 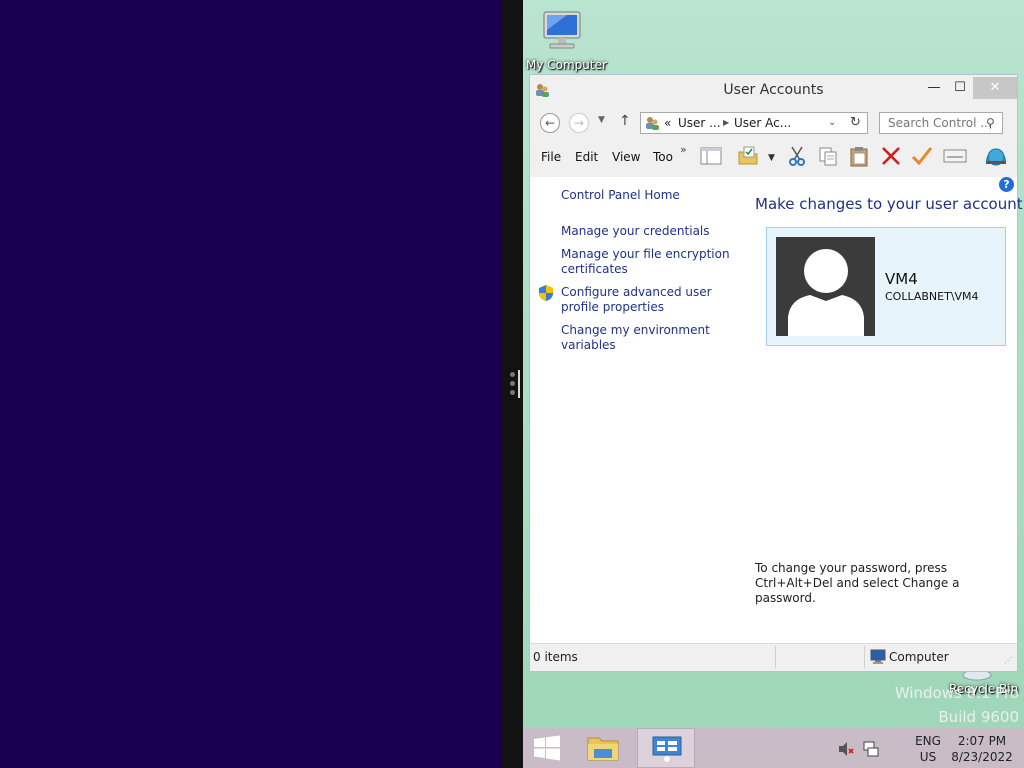 I want to click on folder-options-chevron-icon: ▼, so click(x=771, y=158).